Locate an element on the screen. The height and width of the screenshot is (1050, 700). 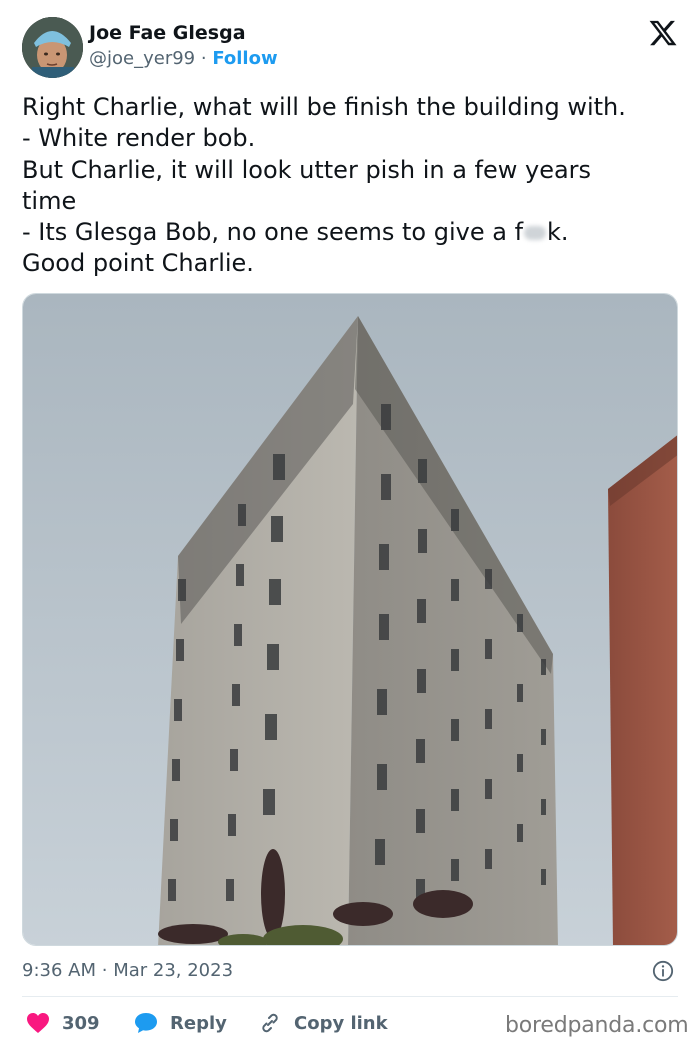
author-handle: @joe_yer99 is located at coordinates (142, 58).